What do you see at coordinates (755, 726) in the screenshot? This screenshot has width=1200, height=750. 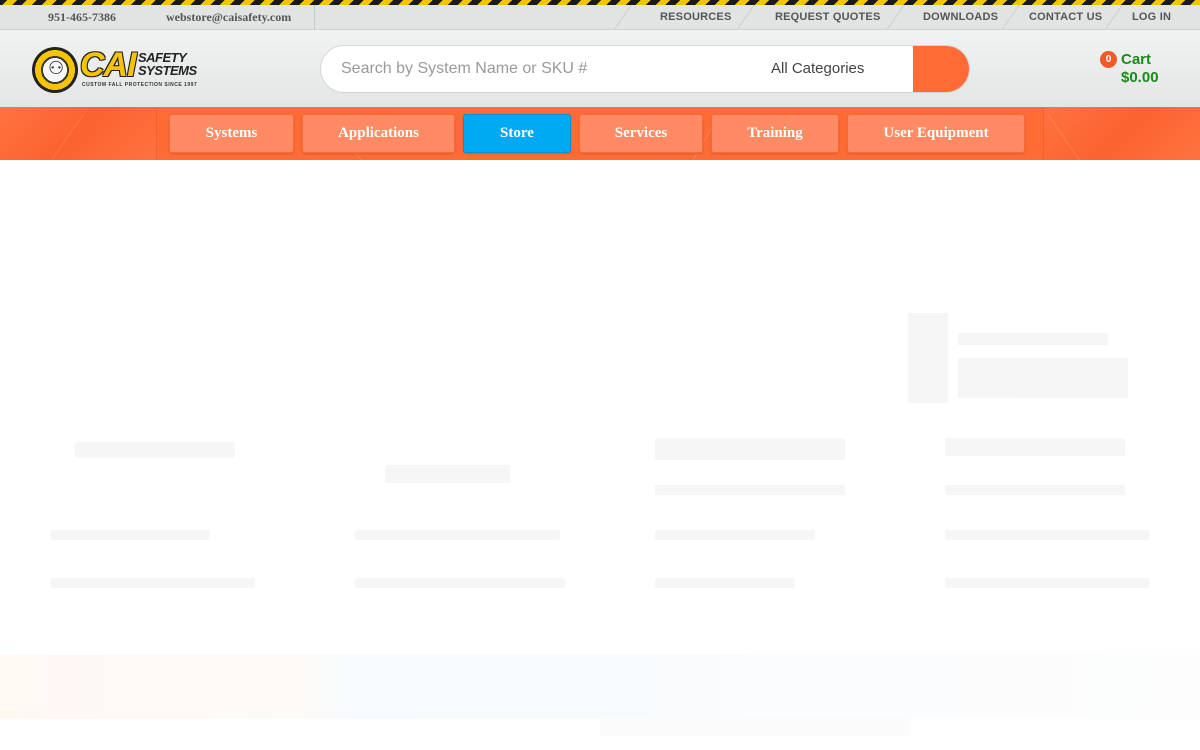 I see `footer-bar` at bounding box center [755, 726].